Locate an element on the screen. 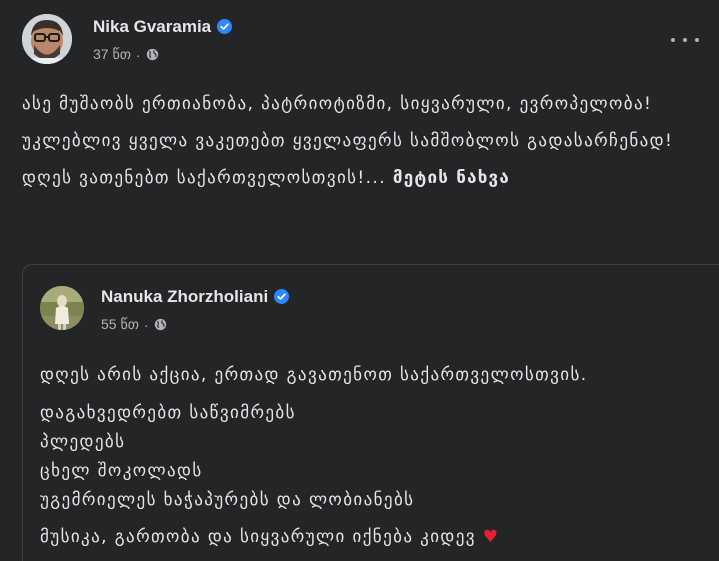 The height and width of the screenshot is (561, 719). post-timestamp: 37 წთ is located at coordinates (112, 54).